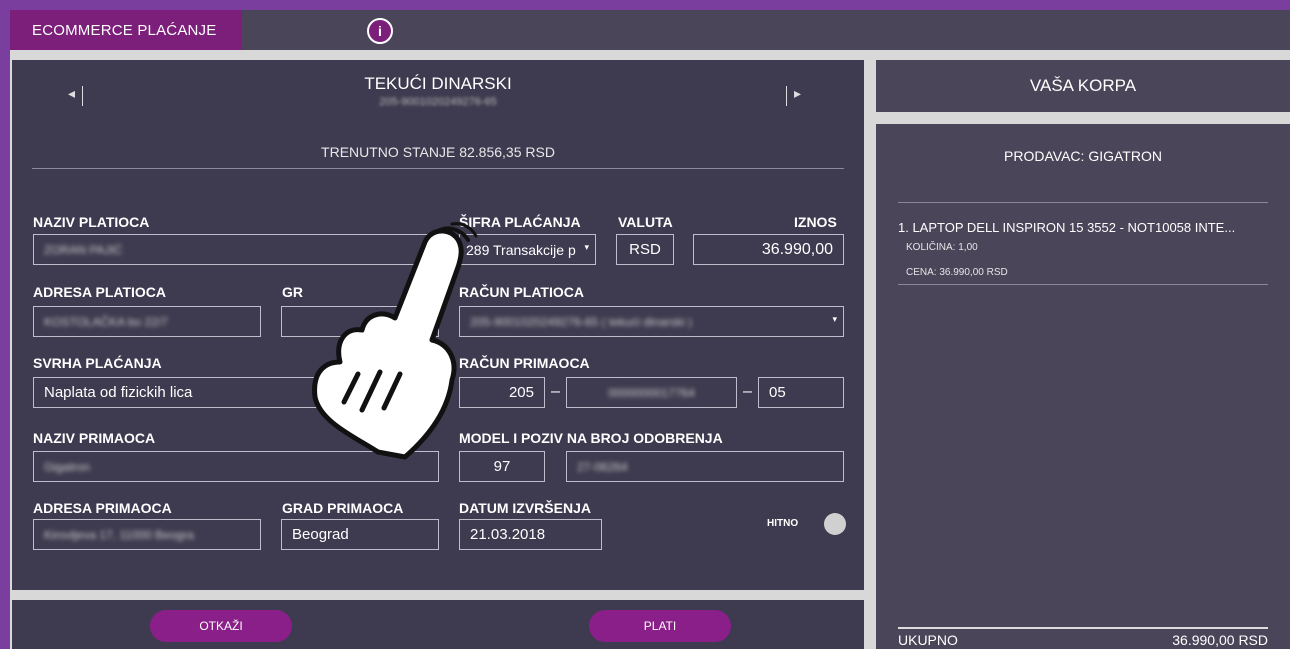  I want to click on date-label: DATUM IZVRŠENJA, so click(525, 508).